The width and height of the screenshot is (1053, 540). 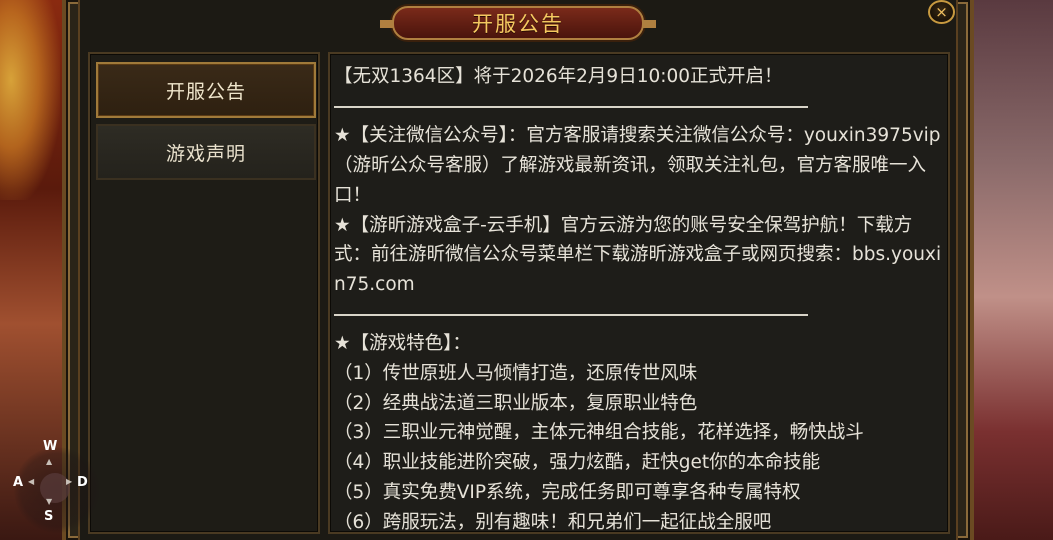 I want to click on tab-label: 游戏声明, so click(x=205, y=153).